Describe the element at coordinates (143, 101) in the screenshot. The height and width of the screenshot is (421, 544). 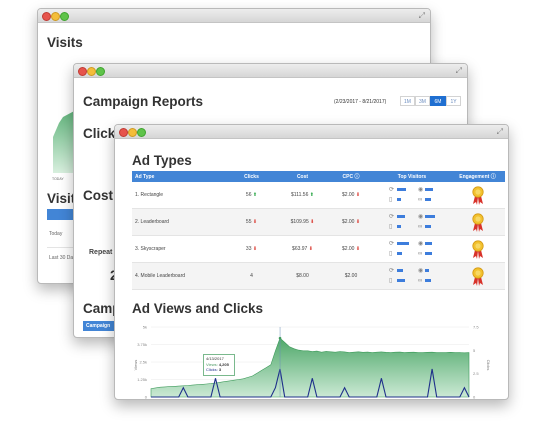
I see `campaign-reports-title: Campaign Reports` at that location.